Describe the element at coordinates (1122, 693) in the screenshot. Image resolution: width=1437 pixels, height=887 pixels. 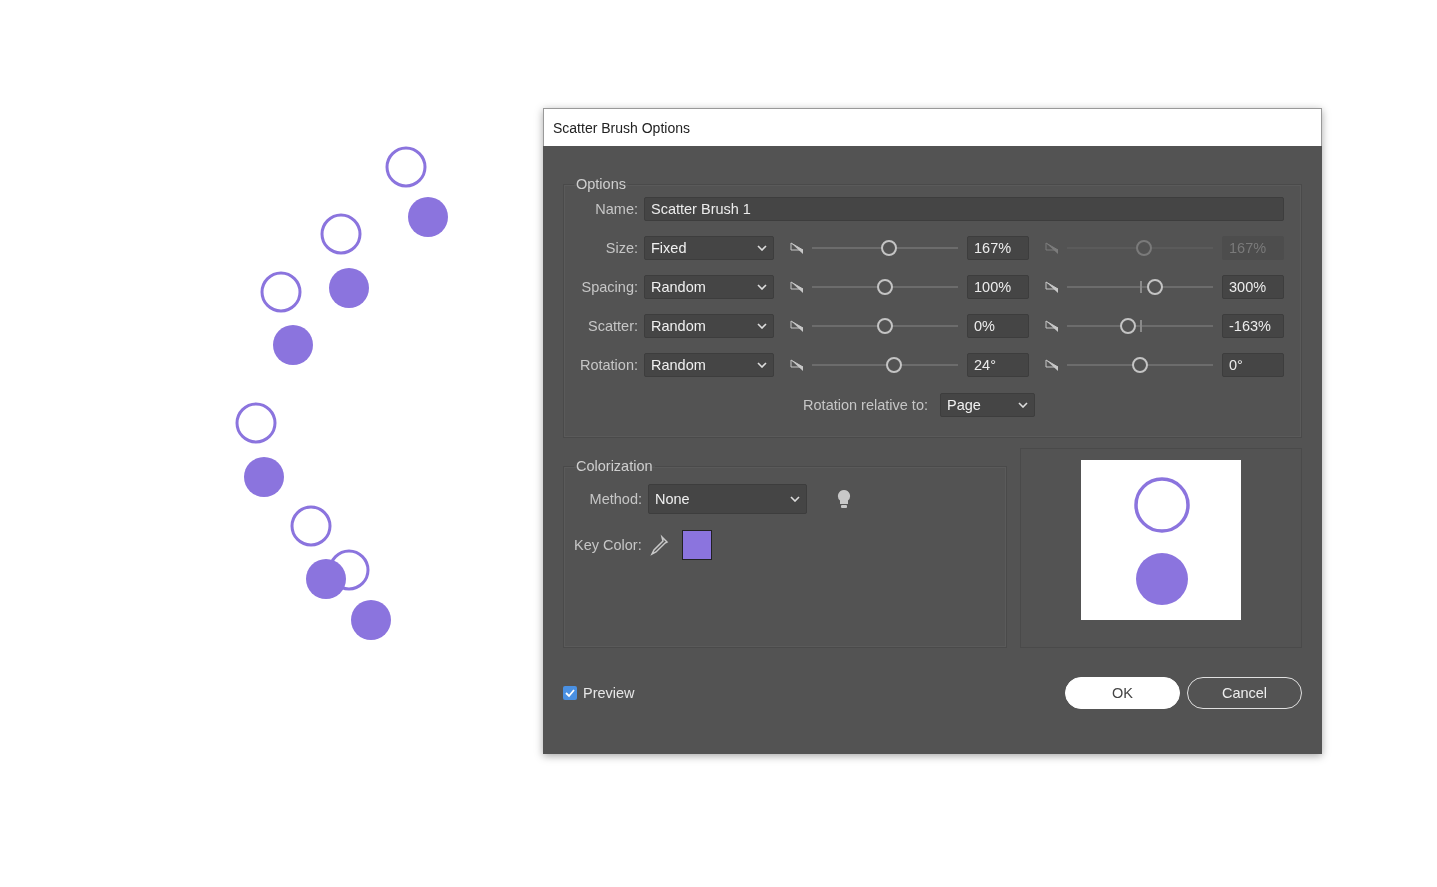
I see `ok-button: OK` at that location.